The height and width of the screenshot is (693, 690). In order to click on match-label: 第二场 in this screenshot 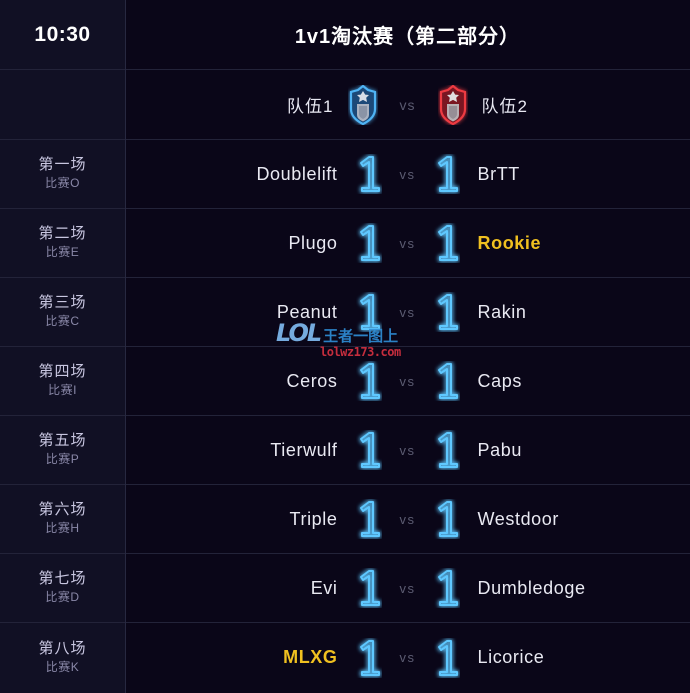, I will do `click(62, 234)`.